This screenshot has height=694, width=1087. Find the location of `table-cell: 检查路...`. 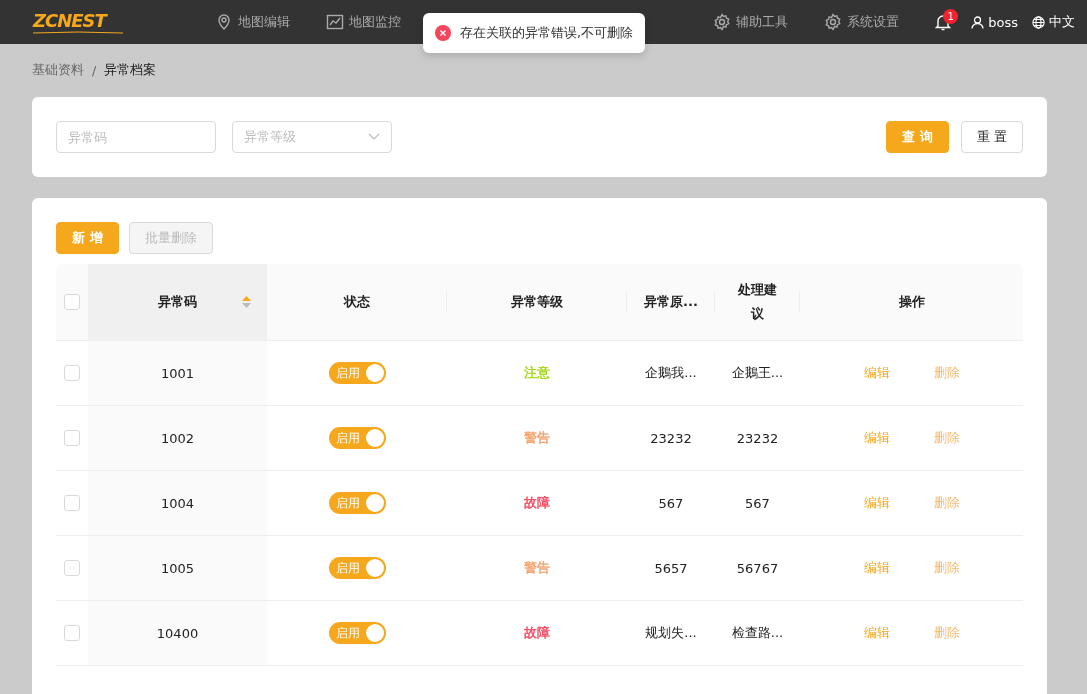

table-cell: 检查路... is located at coordinates (757, 633).